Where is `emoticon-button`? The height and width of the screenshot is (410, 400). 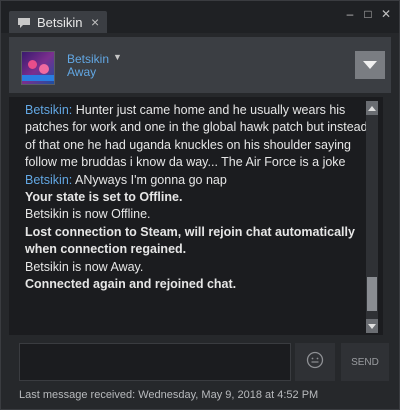 emoticon-button is located at coordinates (315, 362).